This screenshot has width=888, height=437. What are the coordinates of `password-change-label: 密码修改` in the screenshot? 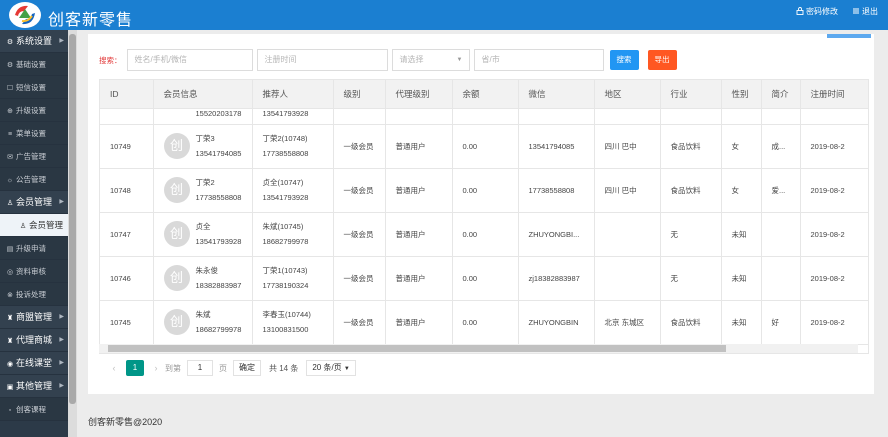 It's located at (822, 11).